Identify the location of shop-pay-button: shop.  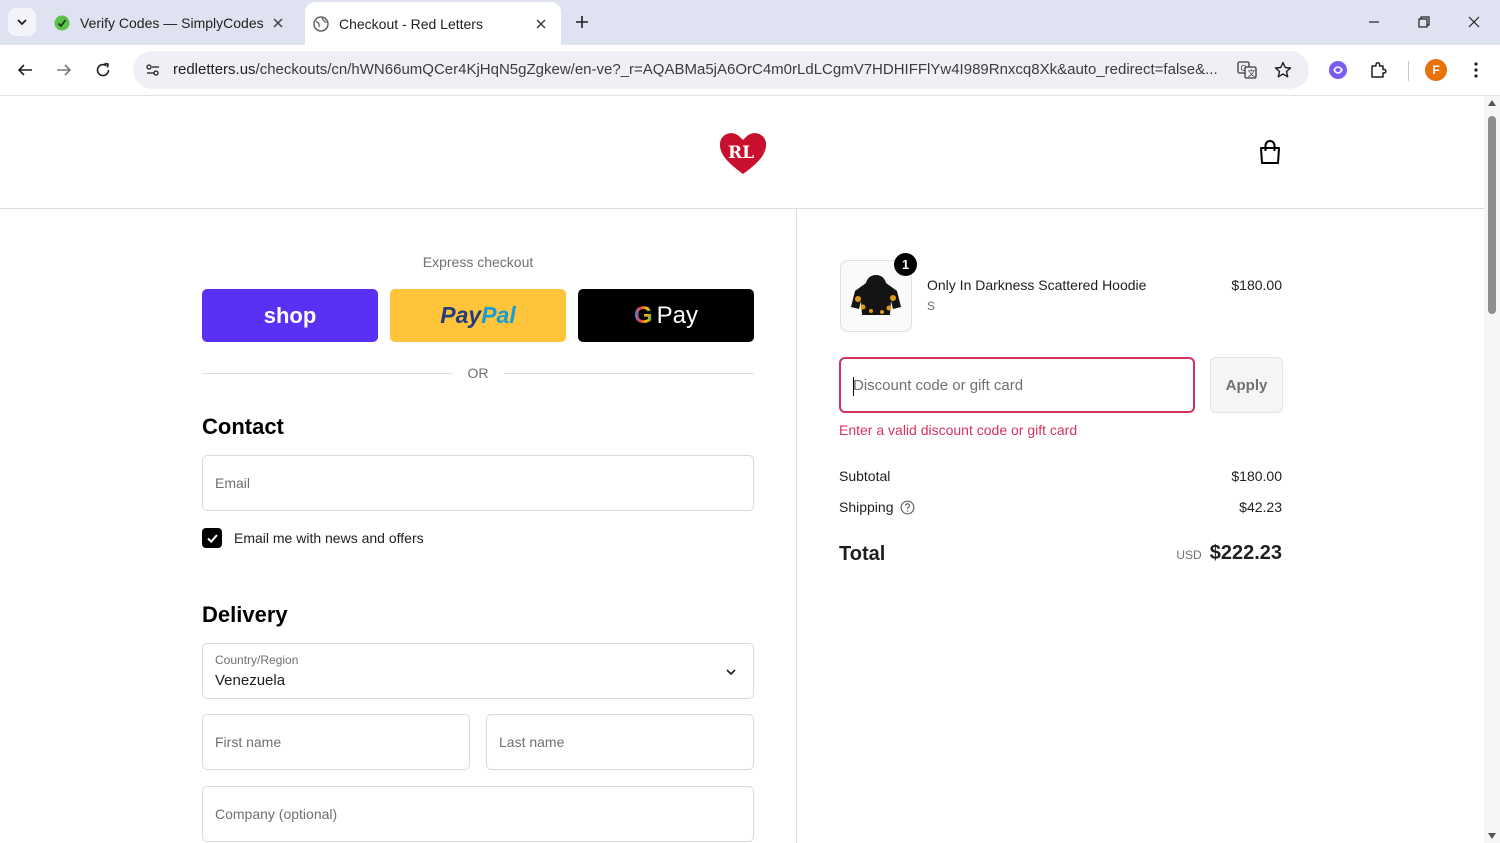
(290, 315).